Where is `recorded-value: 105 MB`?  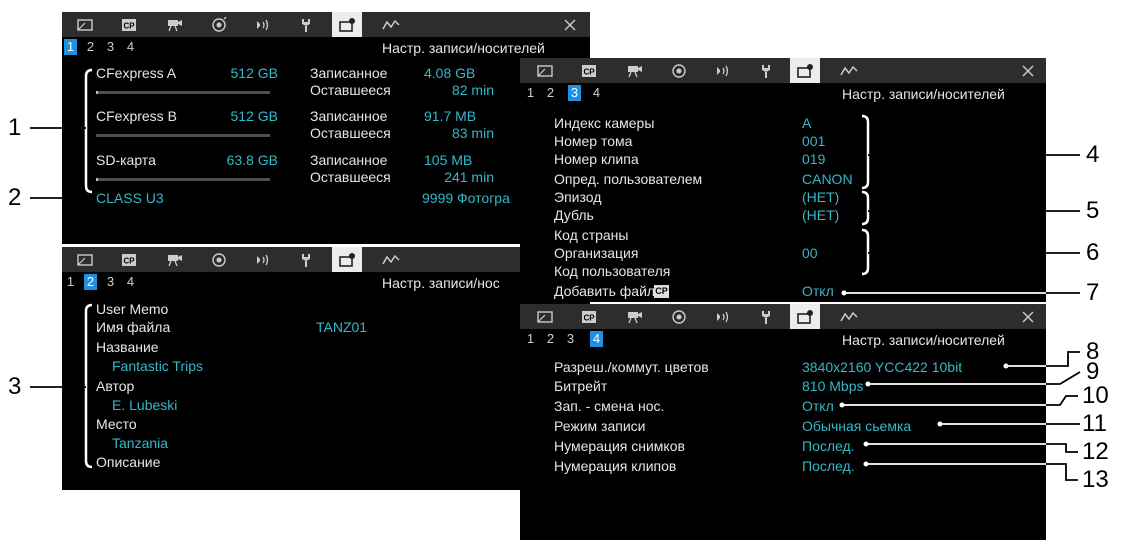
recorded-value: 105 MB is located at coordinates (448, 160).